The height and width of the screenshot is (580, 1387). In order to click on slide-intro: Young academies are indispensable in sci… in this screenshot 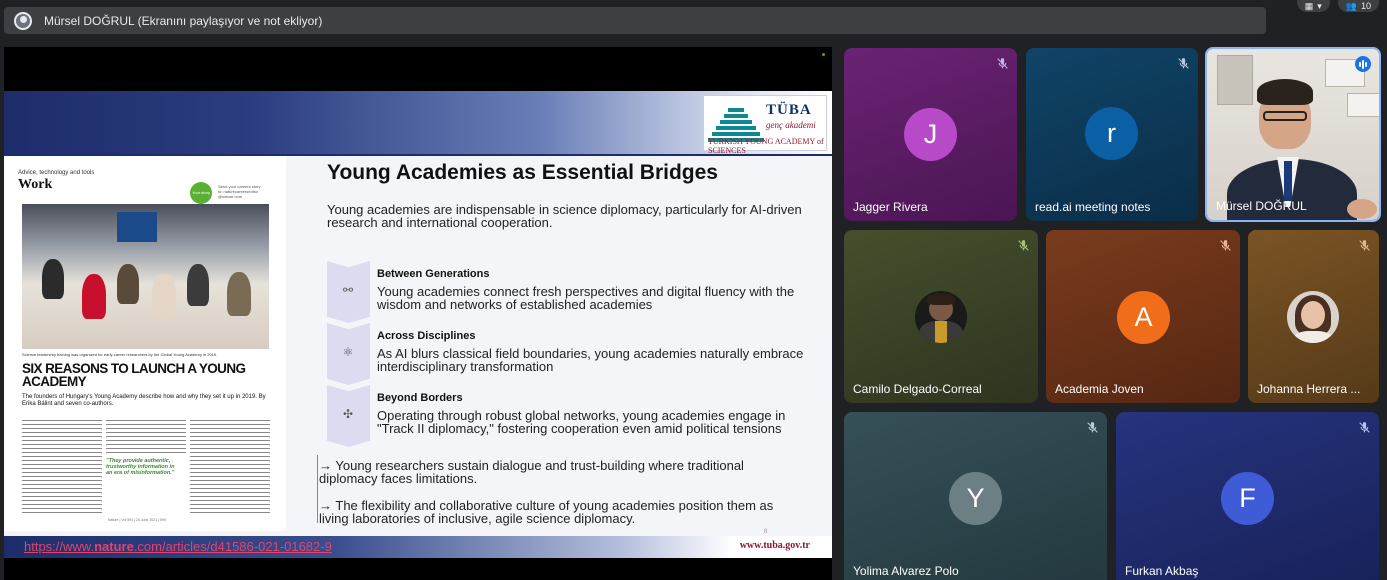, I will do `click(564, 216)`.